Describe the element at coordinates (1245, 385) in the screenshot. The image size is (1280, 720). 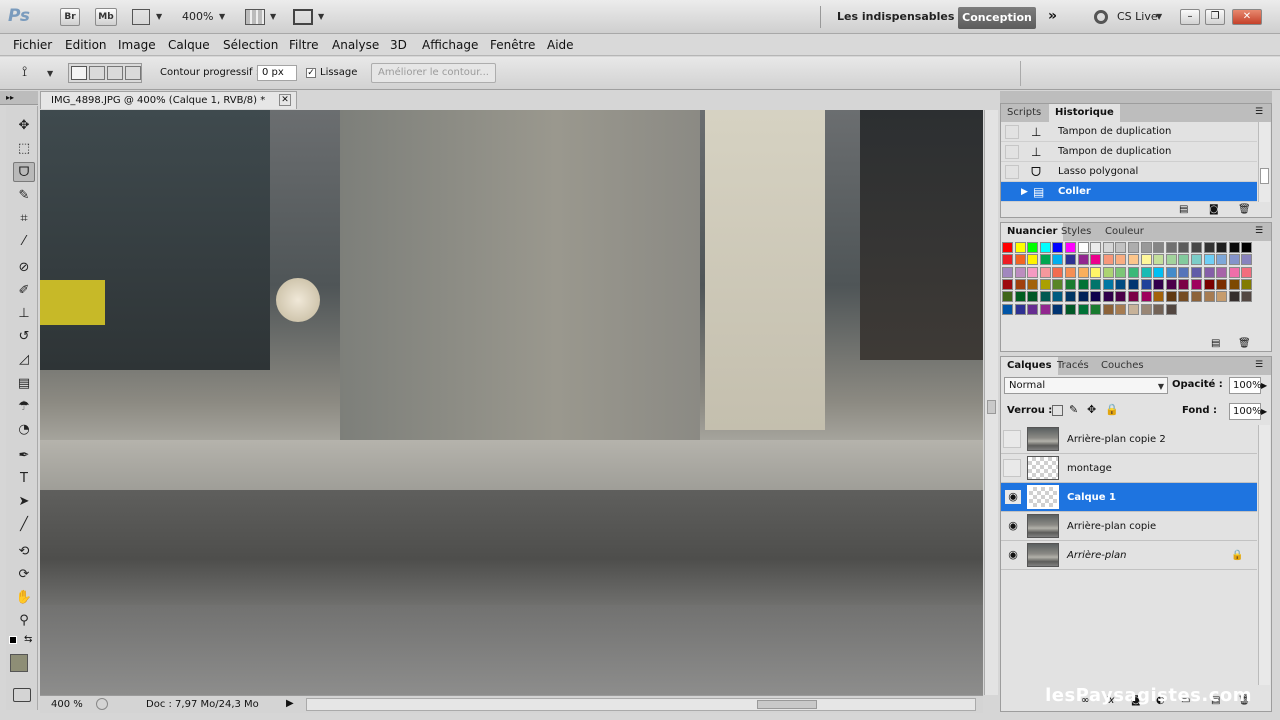
I see `opacity-input: 100%` at that location.